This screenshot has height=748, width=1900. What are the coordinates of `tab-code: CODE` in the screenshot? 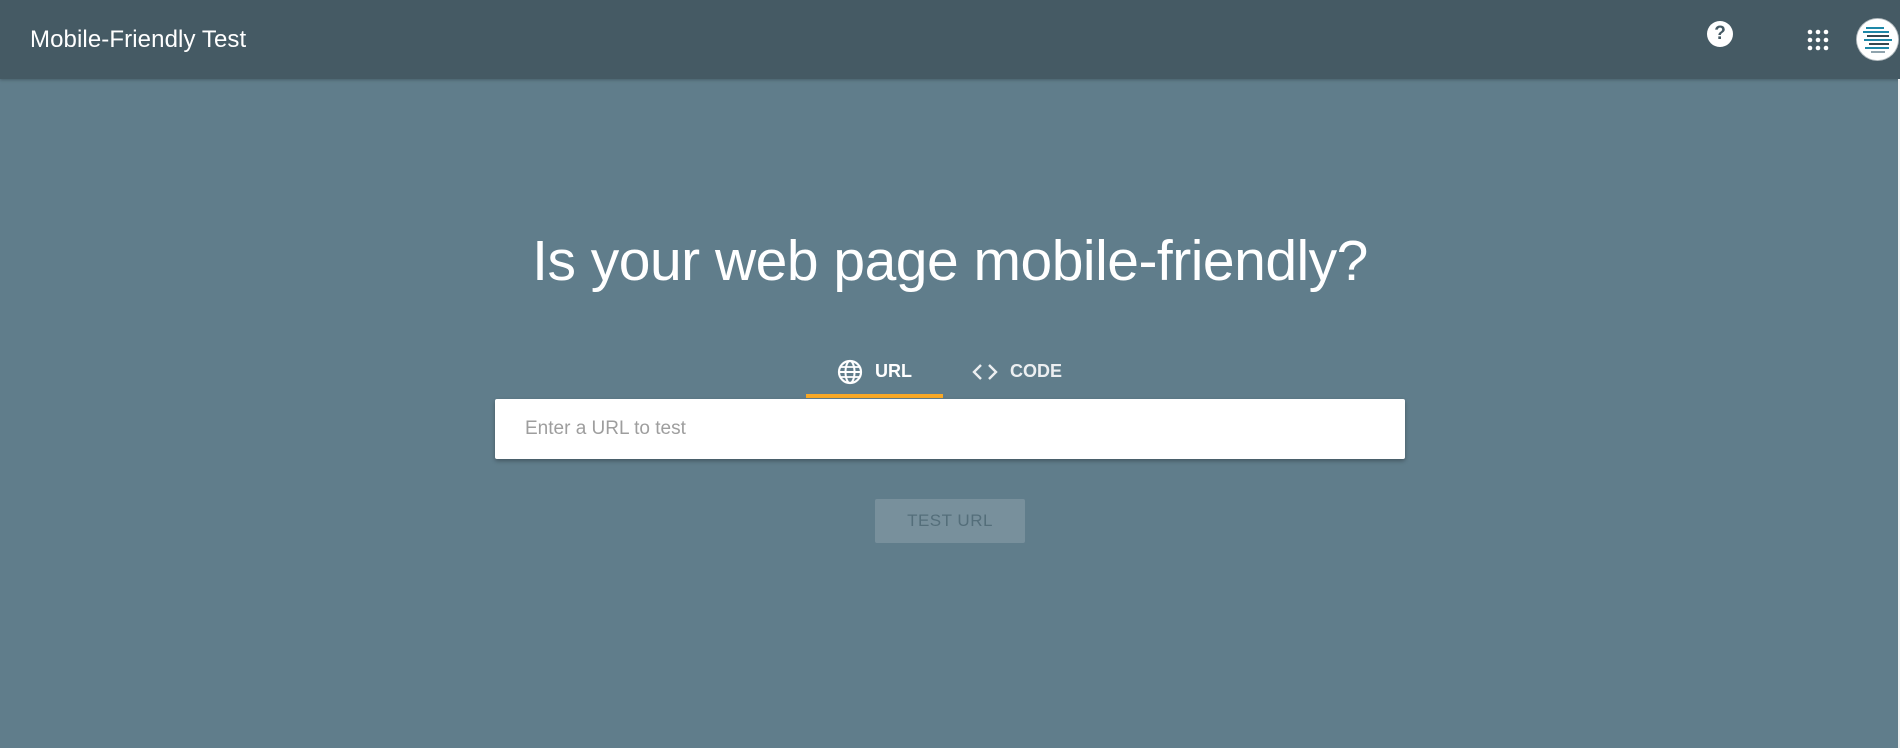 It's located at (1032, 371).